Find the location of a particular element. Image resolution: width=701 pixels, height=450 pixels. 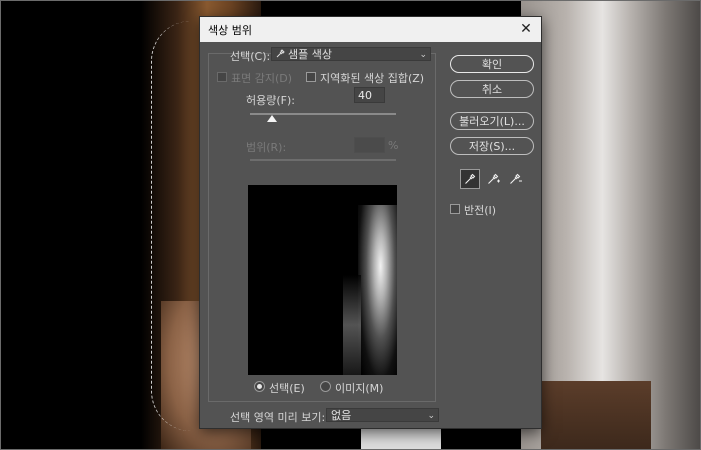

preview-hair-mask is located at coordinates (352, 325).